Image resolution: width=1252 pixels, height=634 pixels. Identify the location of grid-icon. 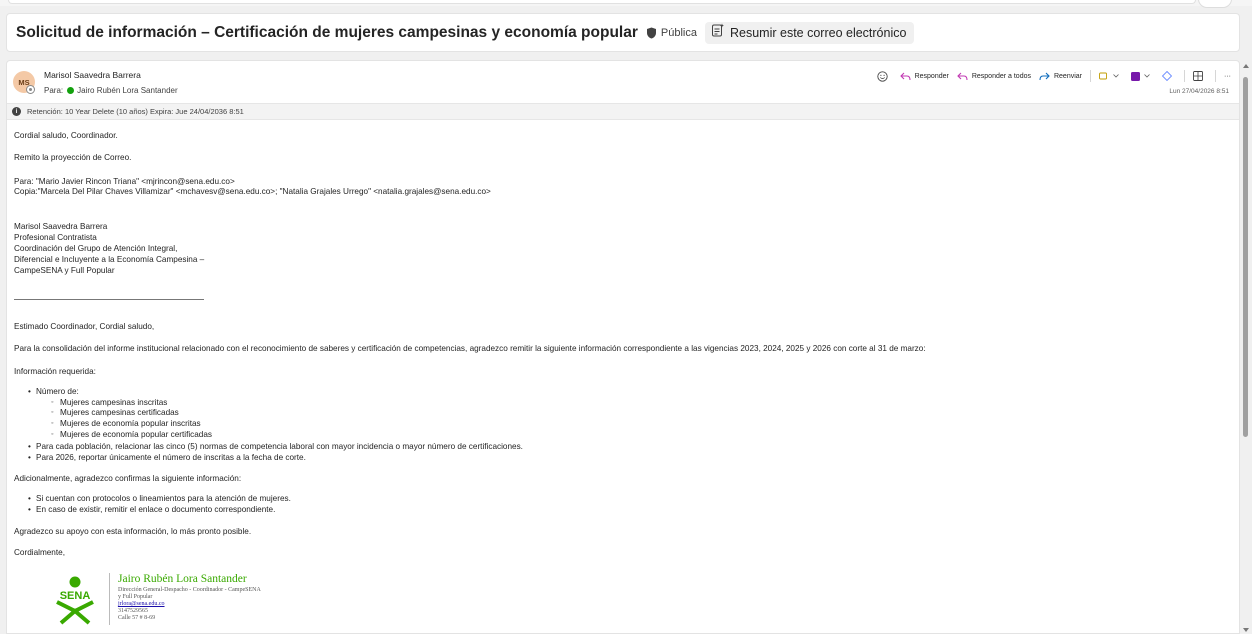
(1198, 76).